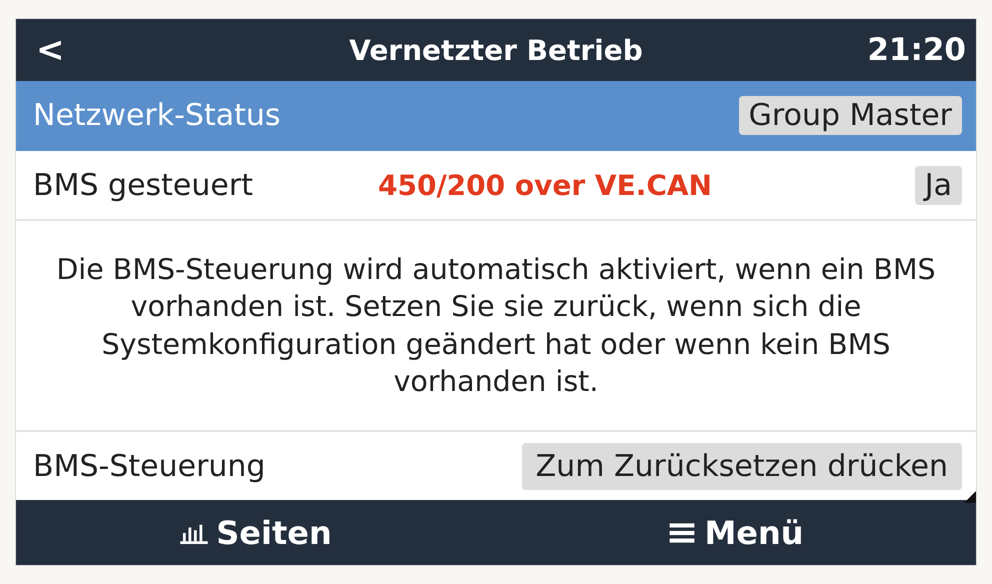  What do you see at coordinates (496, 116) in the screenshot?
I see `list-row: Netzwerk-Status Group Master` at bounding box center [496, 116].